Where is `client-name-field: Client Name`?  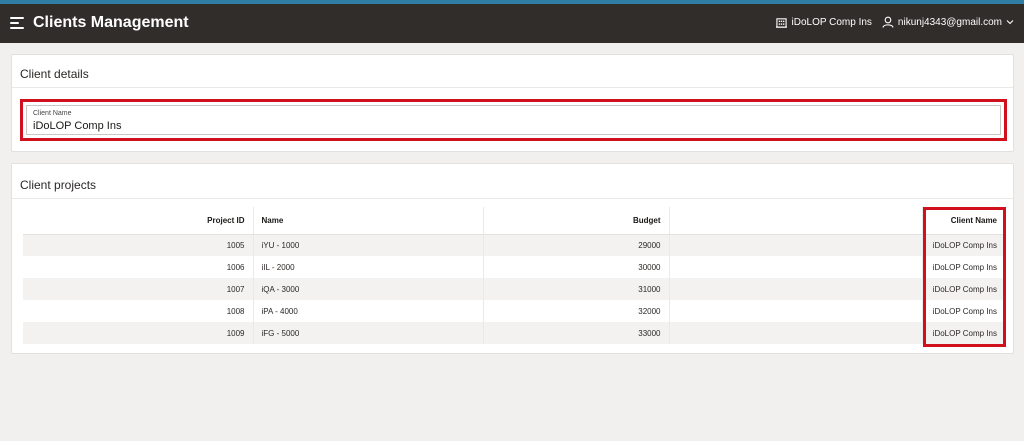 client-name-field: Client Name is located at coordinates (513, 120).